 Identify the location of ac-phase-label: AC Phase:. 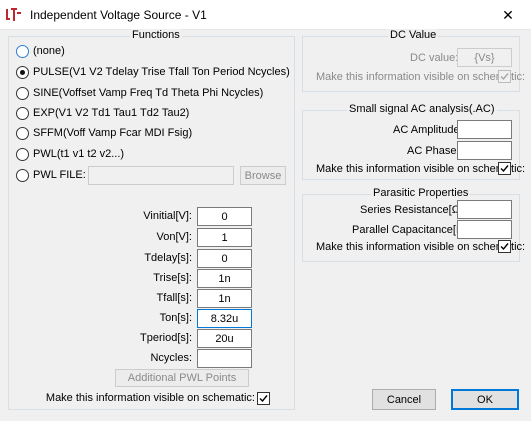
(433, 151).